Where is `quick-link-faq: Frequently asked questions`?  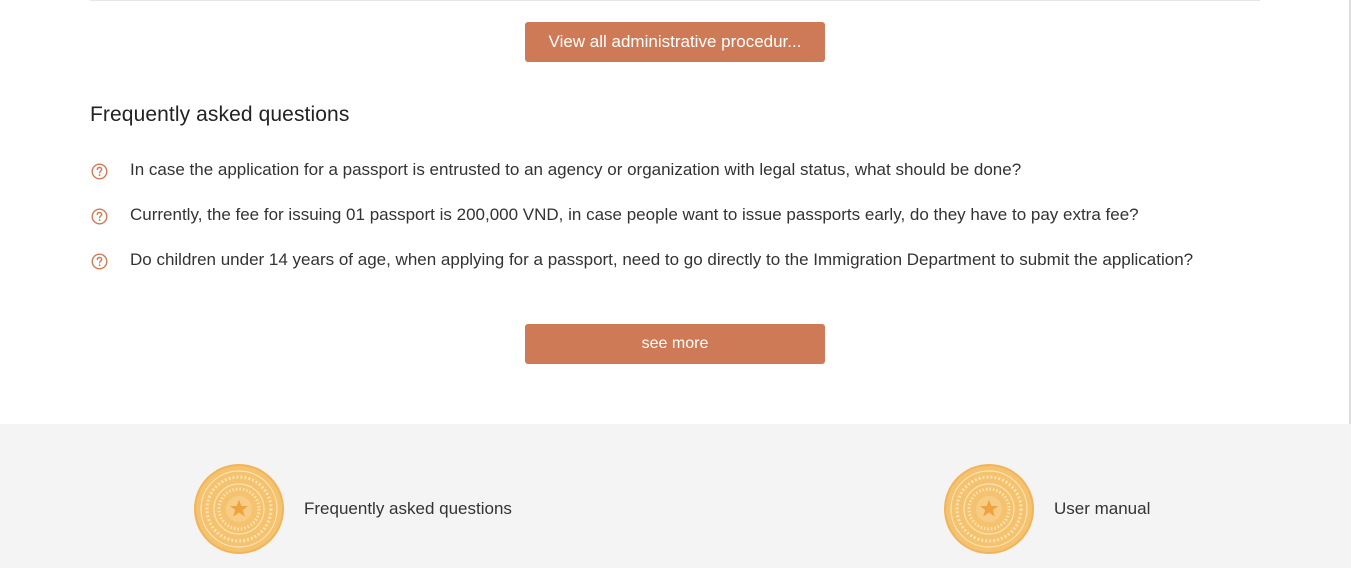 quick-link-faq: Frequently asked questions is located at coordinates (352, 509).